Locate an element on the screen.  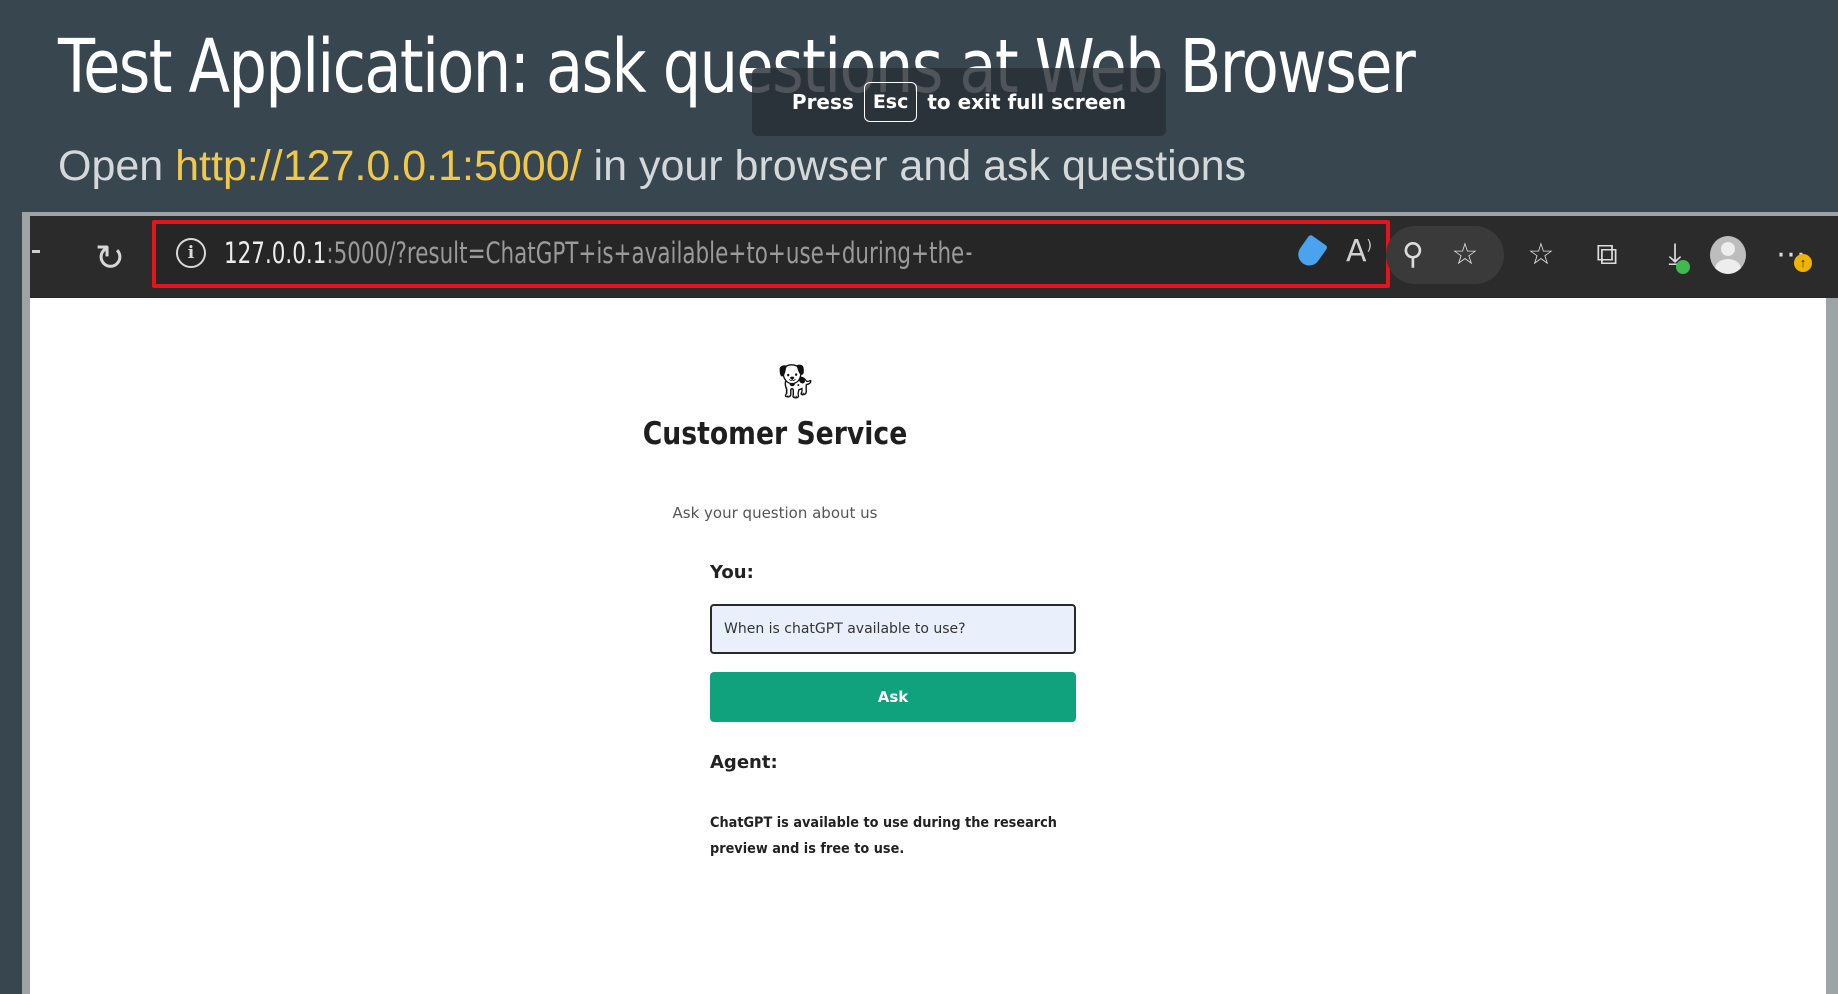
update-badge: ↑ is located at coordinates (1803, 263).